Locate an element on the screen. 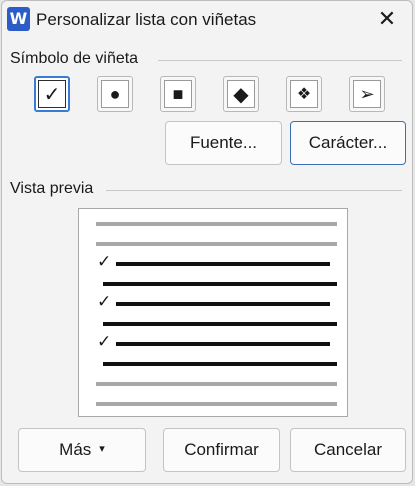 This screenshot has height=486, width=415. symbol-option-four-diamonds: ❖ is located at coordinates (304, 94).